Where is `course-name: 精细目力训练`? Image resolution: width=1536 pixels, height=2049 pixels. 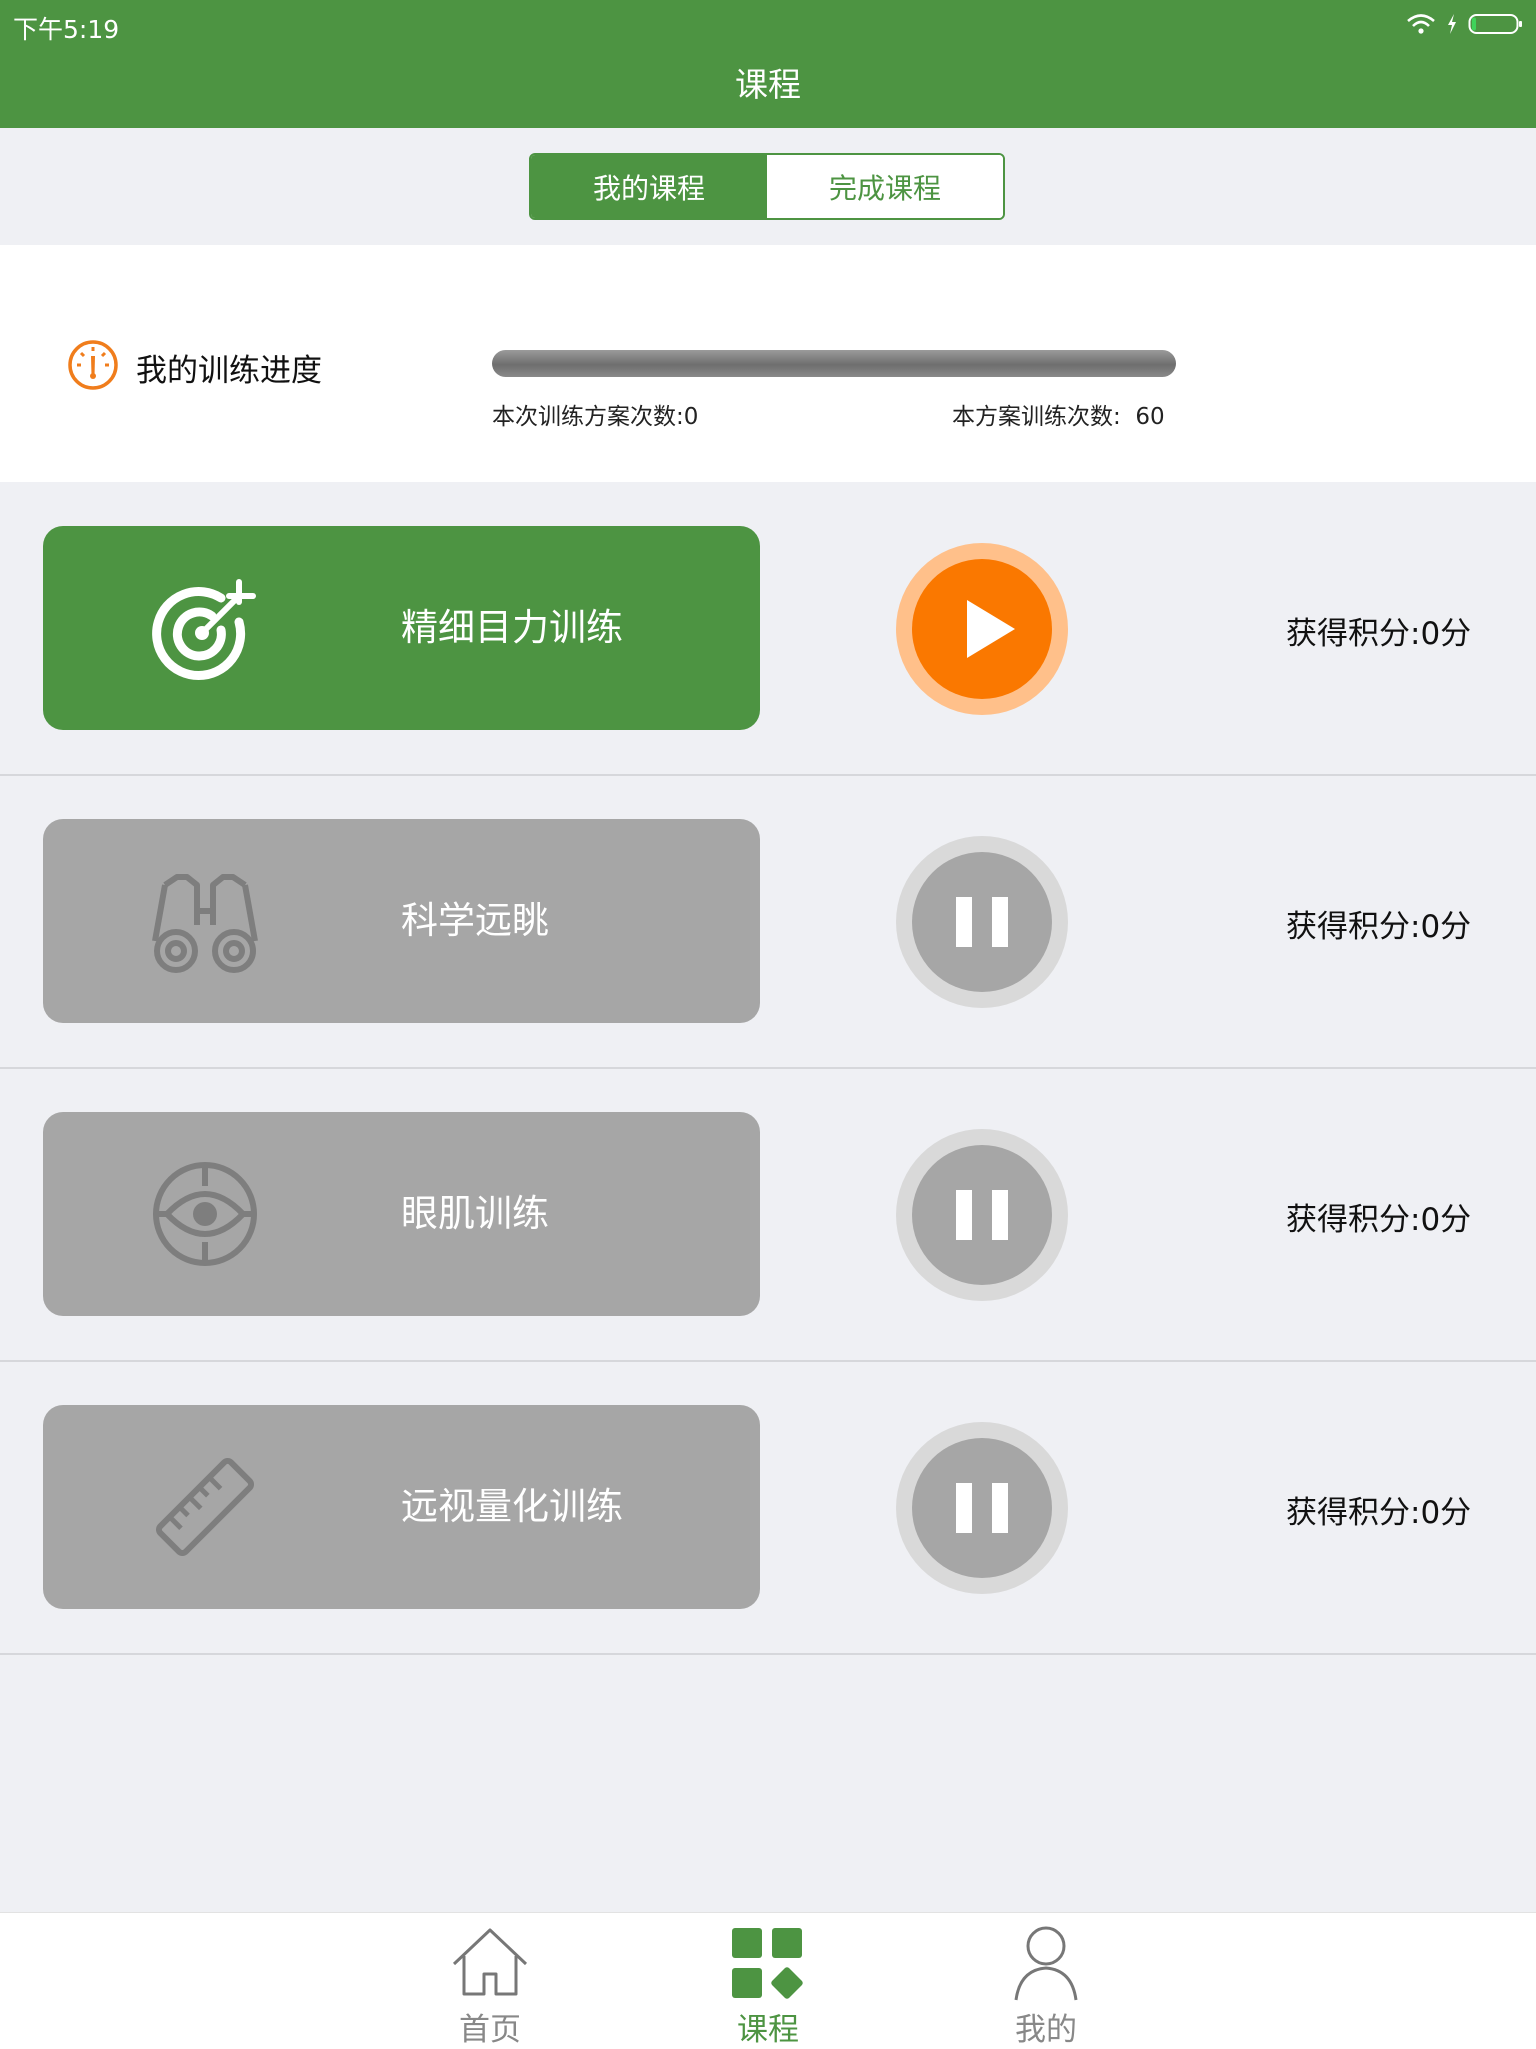
course-name: 精细目力训练 is located at coordinates (512, 627).